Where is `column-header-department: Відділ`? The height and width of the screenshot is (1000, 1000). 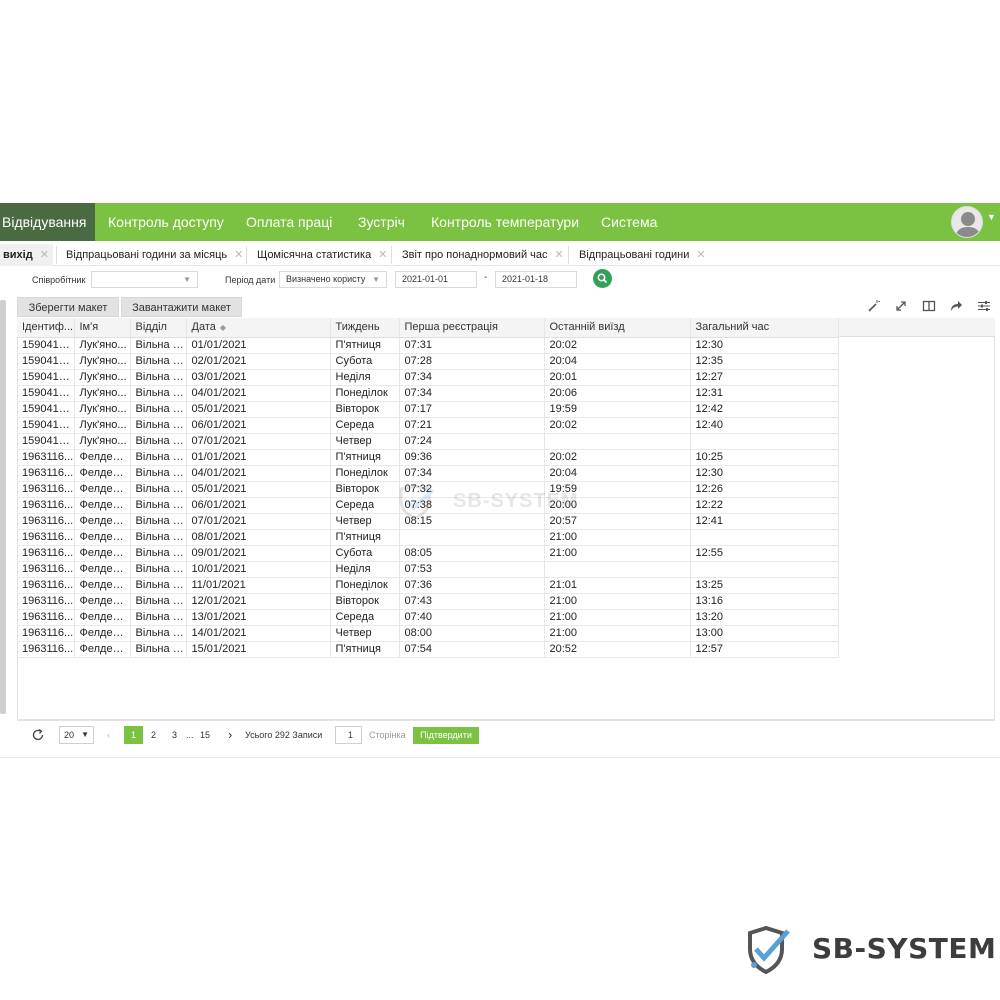
column-header-department: Відділ is located at coordinates (158, 328).